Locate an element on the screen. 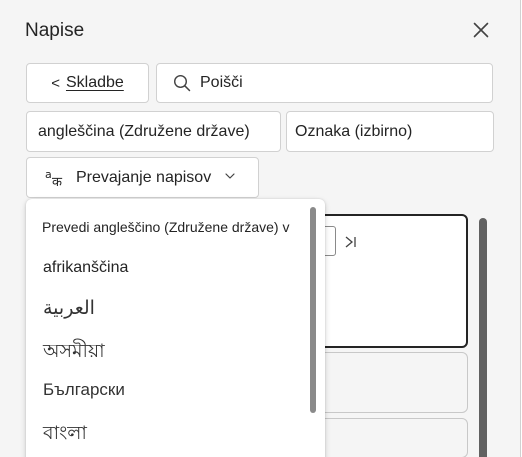  search-placeholder: Poišči is located at coordinates (221, 82).